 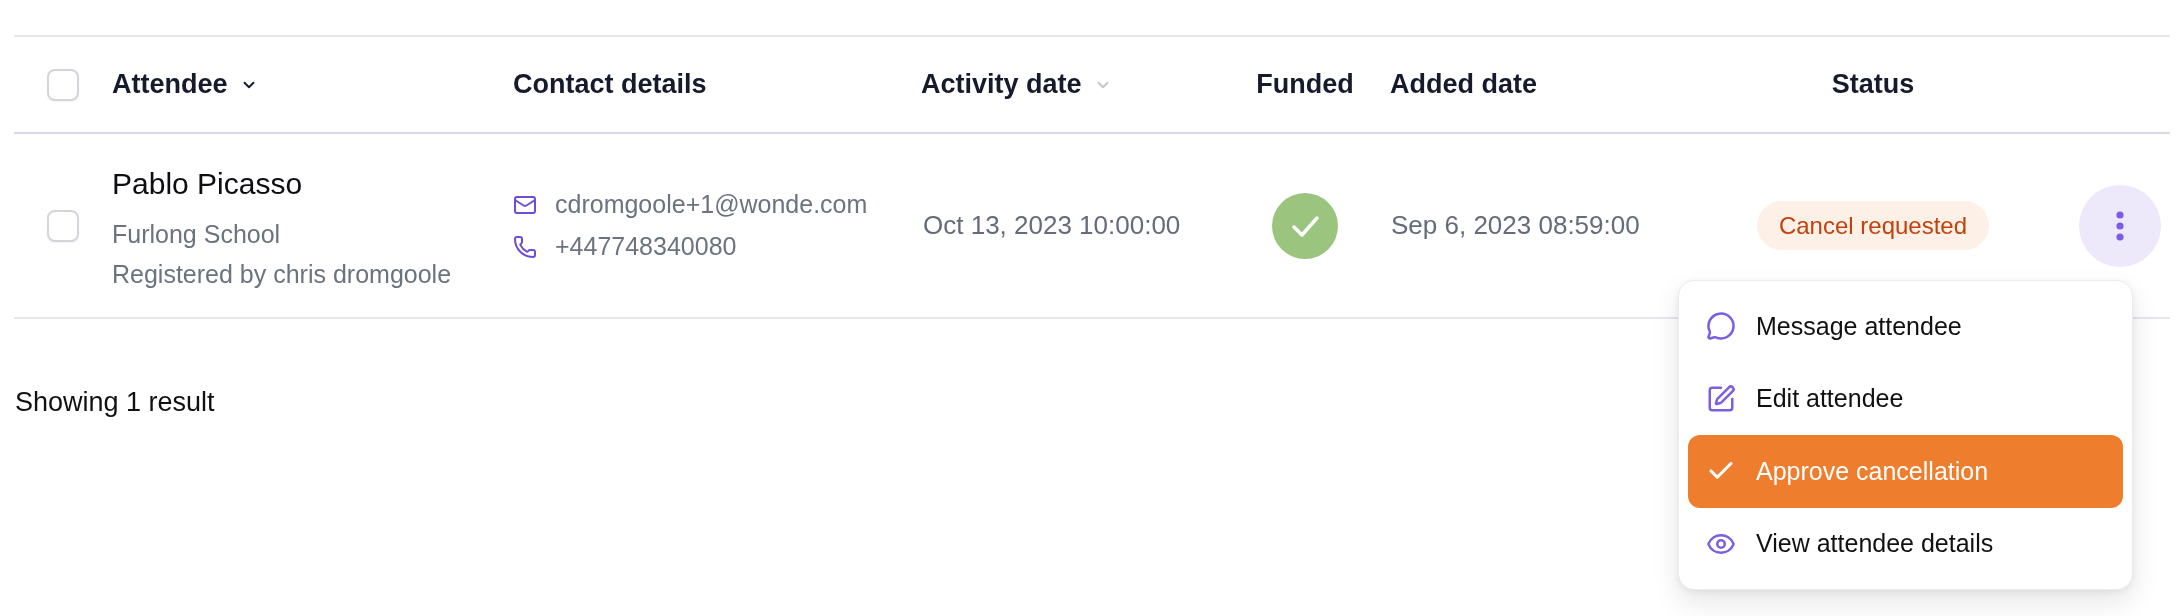 I want to click on menu-item: Edit attendee, so click(x=1905, y=398).